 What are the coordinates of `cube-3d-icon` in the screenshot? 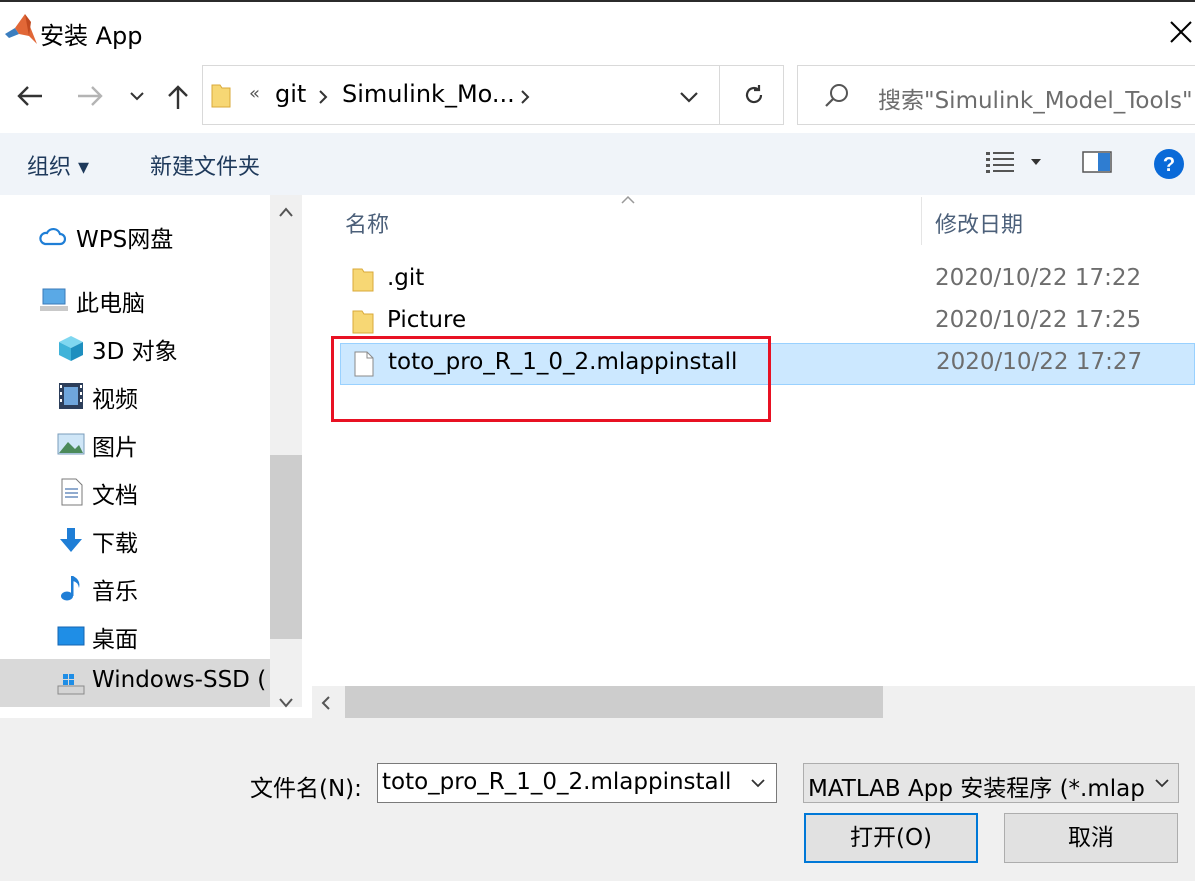 It's located at (71, 348).